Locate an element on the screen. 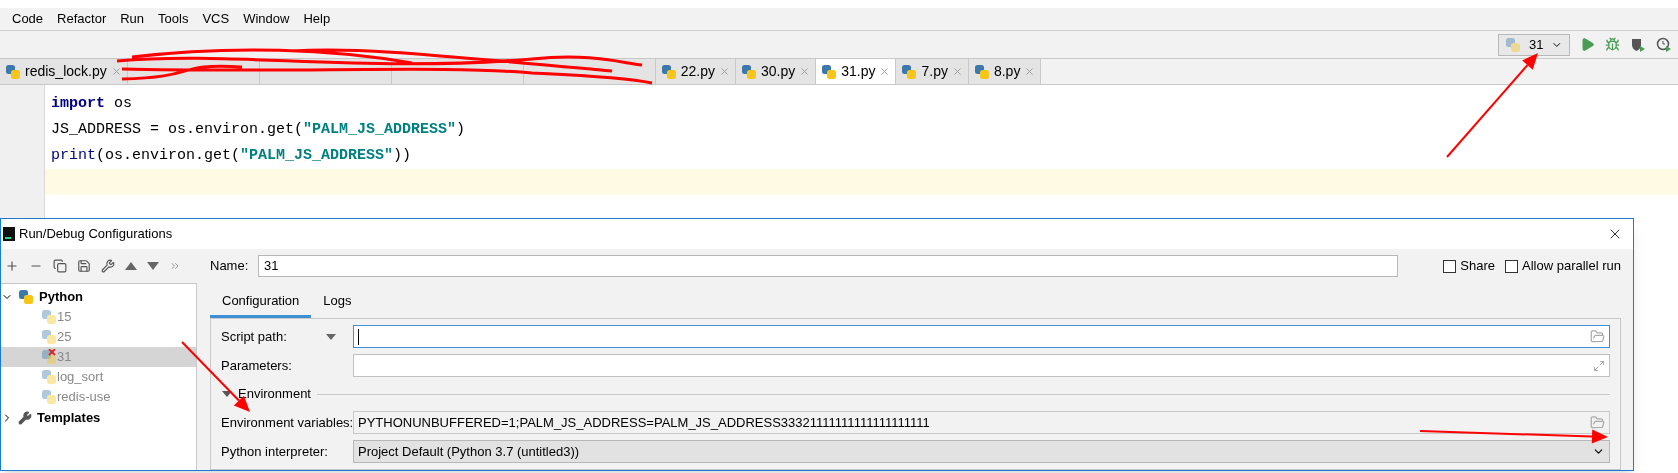  tree-item-label: 15 is located at coordinates (64, 317).